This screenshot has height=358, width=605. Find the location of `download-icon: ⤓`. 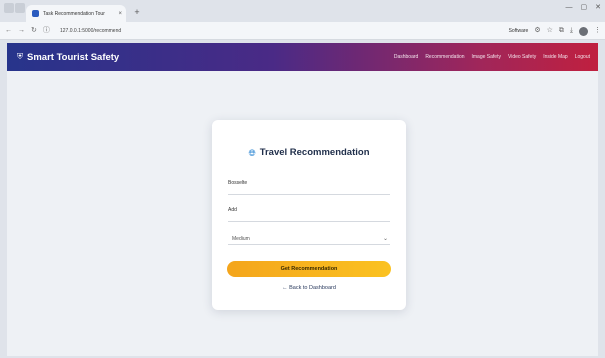

download-icon: ⤓ is located at coordinates (571, 31).